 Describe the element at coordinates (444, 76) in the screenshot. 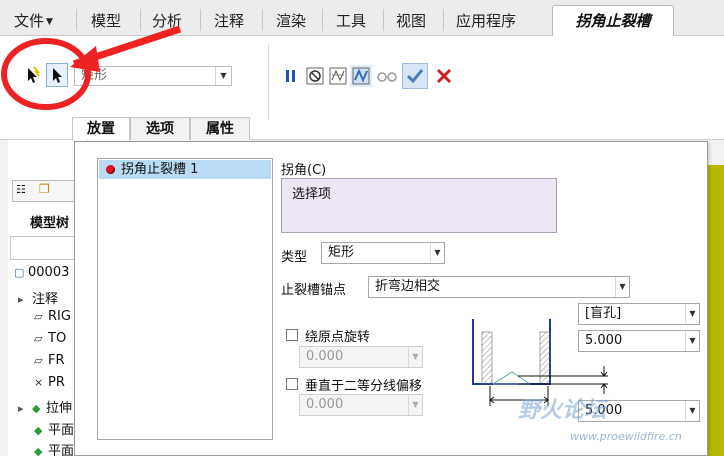

I see `cancel-close-icon` at that location.